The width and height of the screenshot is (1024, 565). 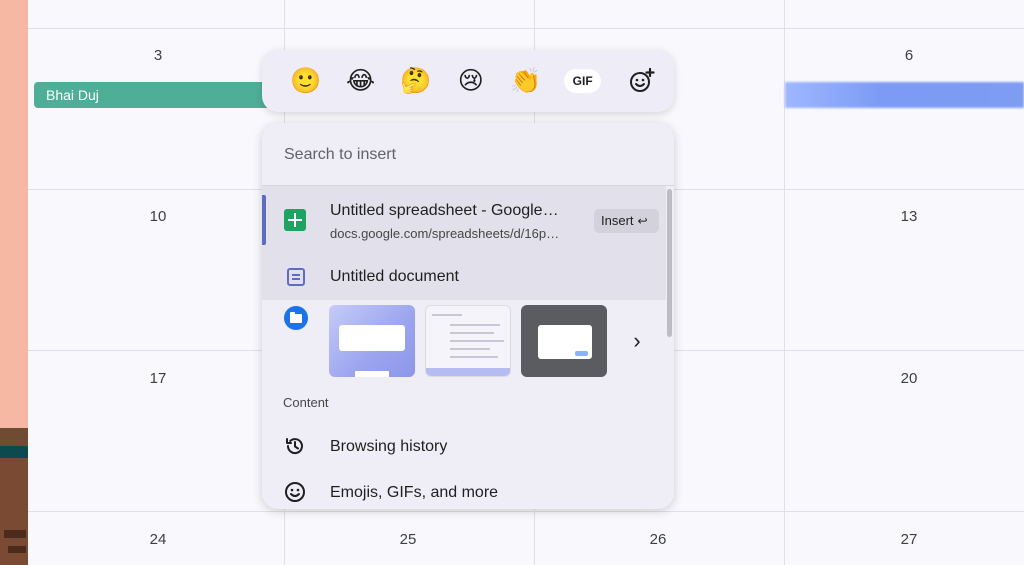 I want to click on search-bar, so click(x=468, y=154).